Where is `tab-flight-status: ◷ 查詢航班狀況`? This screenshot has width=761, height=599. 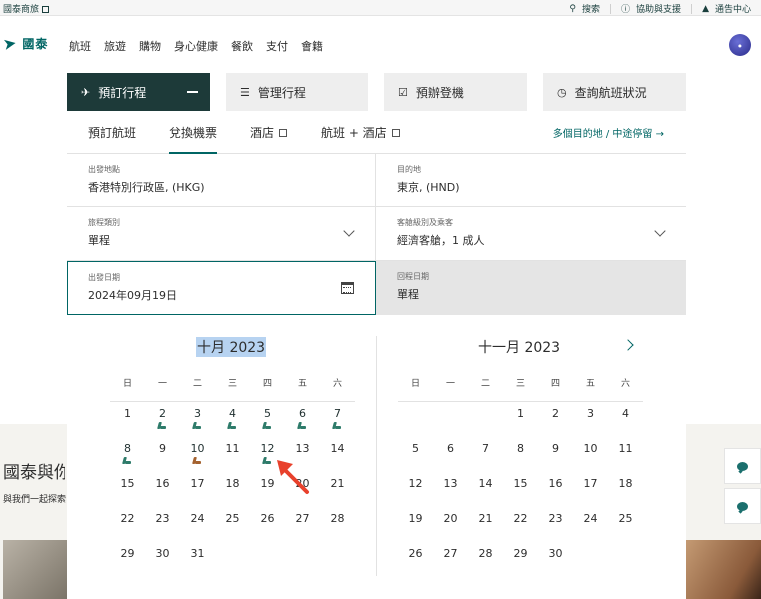
tab-flight-status: ◷ 查詢航班狀況 is located at coordinates (614, 92).